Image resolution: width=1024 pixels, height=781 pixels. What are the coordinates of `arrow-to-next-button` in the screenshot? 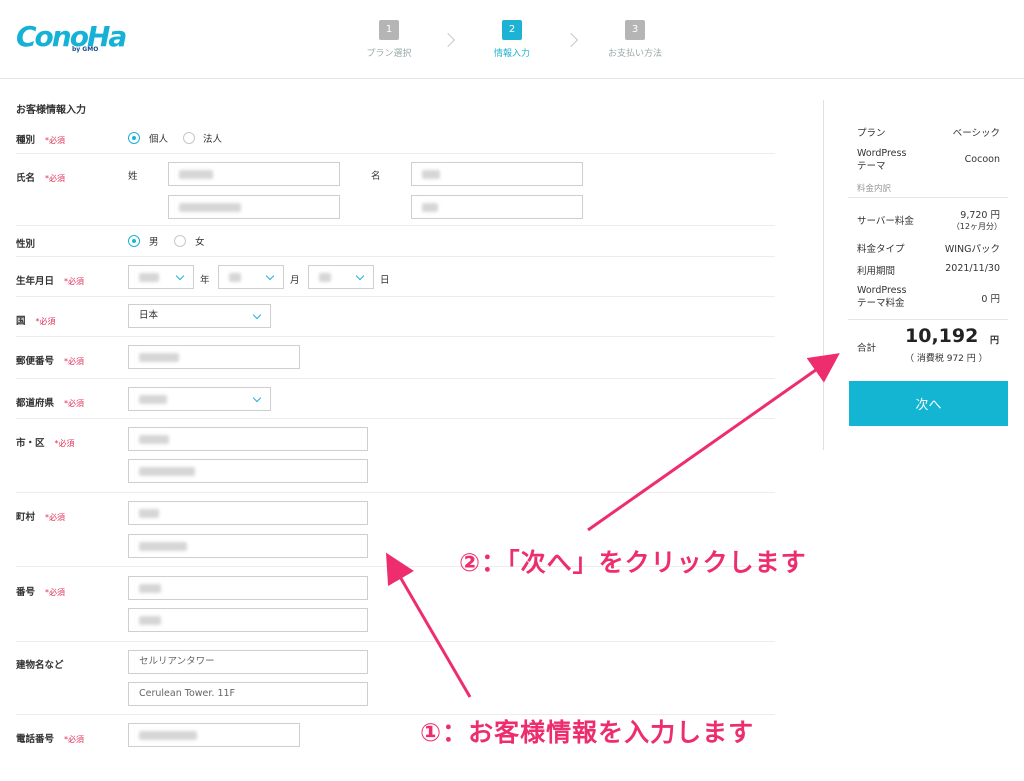 It's located at (713, 442).